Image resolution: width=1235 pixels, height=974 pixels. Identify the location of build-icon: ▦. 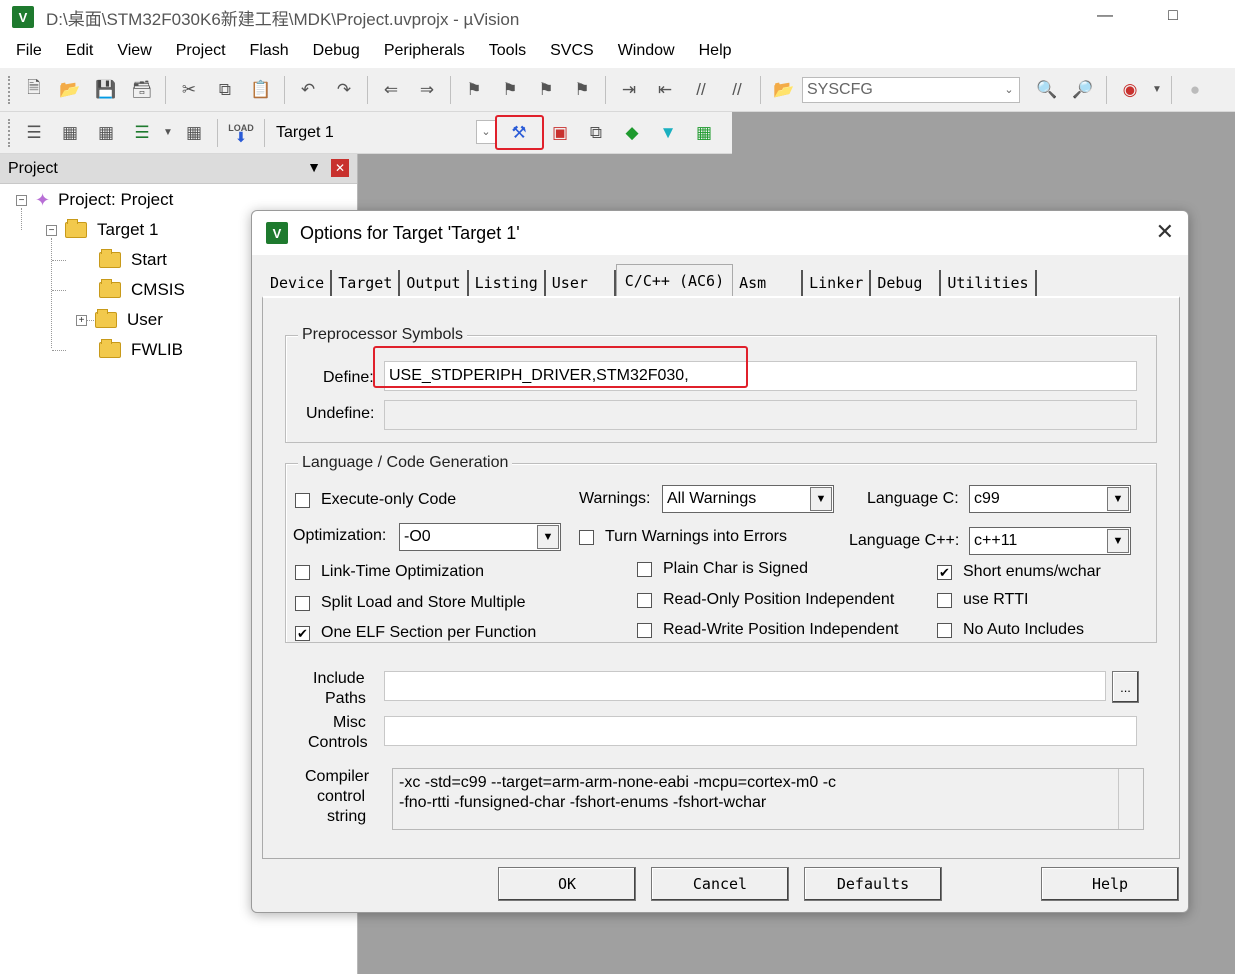
(70, 133).